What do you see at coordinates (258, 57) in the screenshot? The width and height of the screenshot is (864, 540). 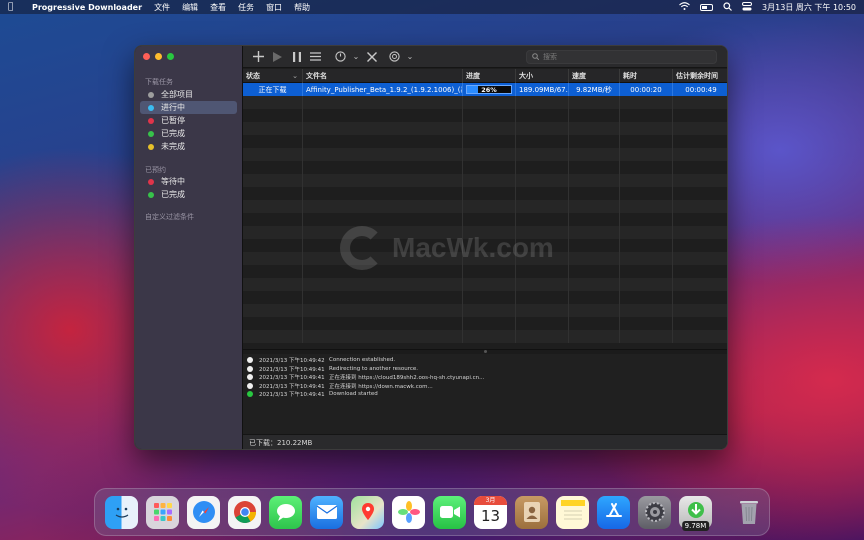 I see `add-download-button` at bounding box center [258, 57].